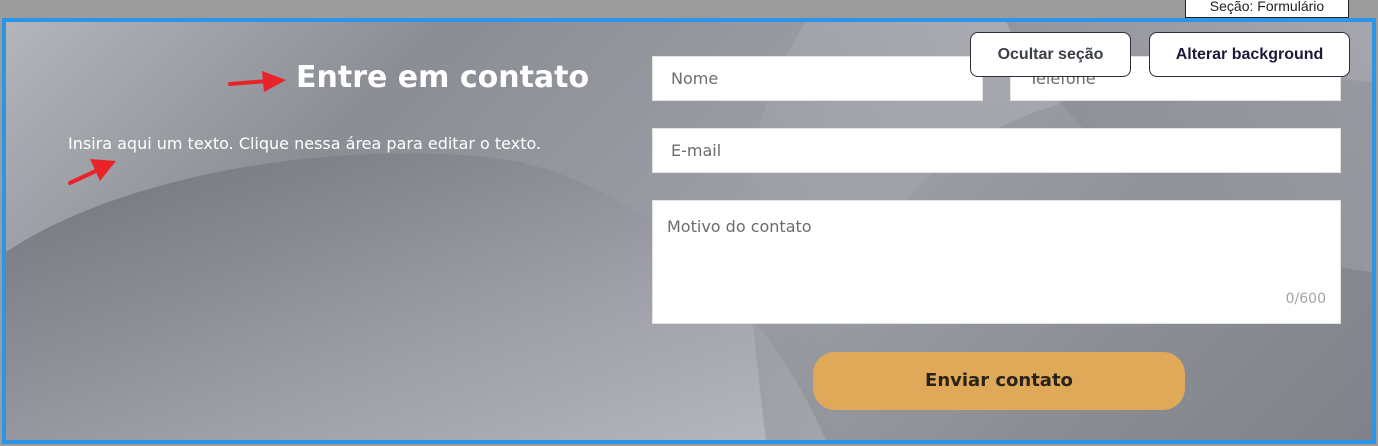 The height and width of the screenshot is (446, 1378). I want to click on reason-field: 0/600, so click(996, 262).